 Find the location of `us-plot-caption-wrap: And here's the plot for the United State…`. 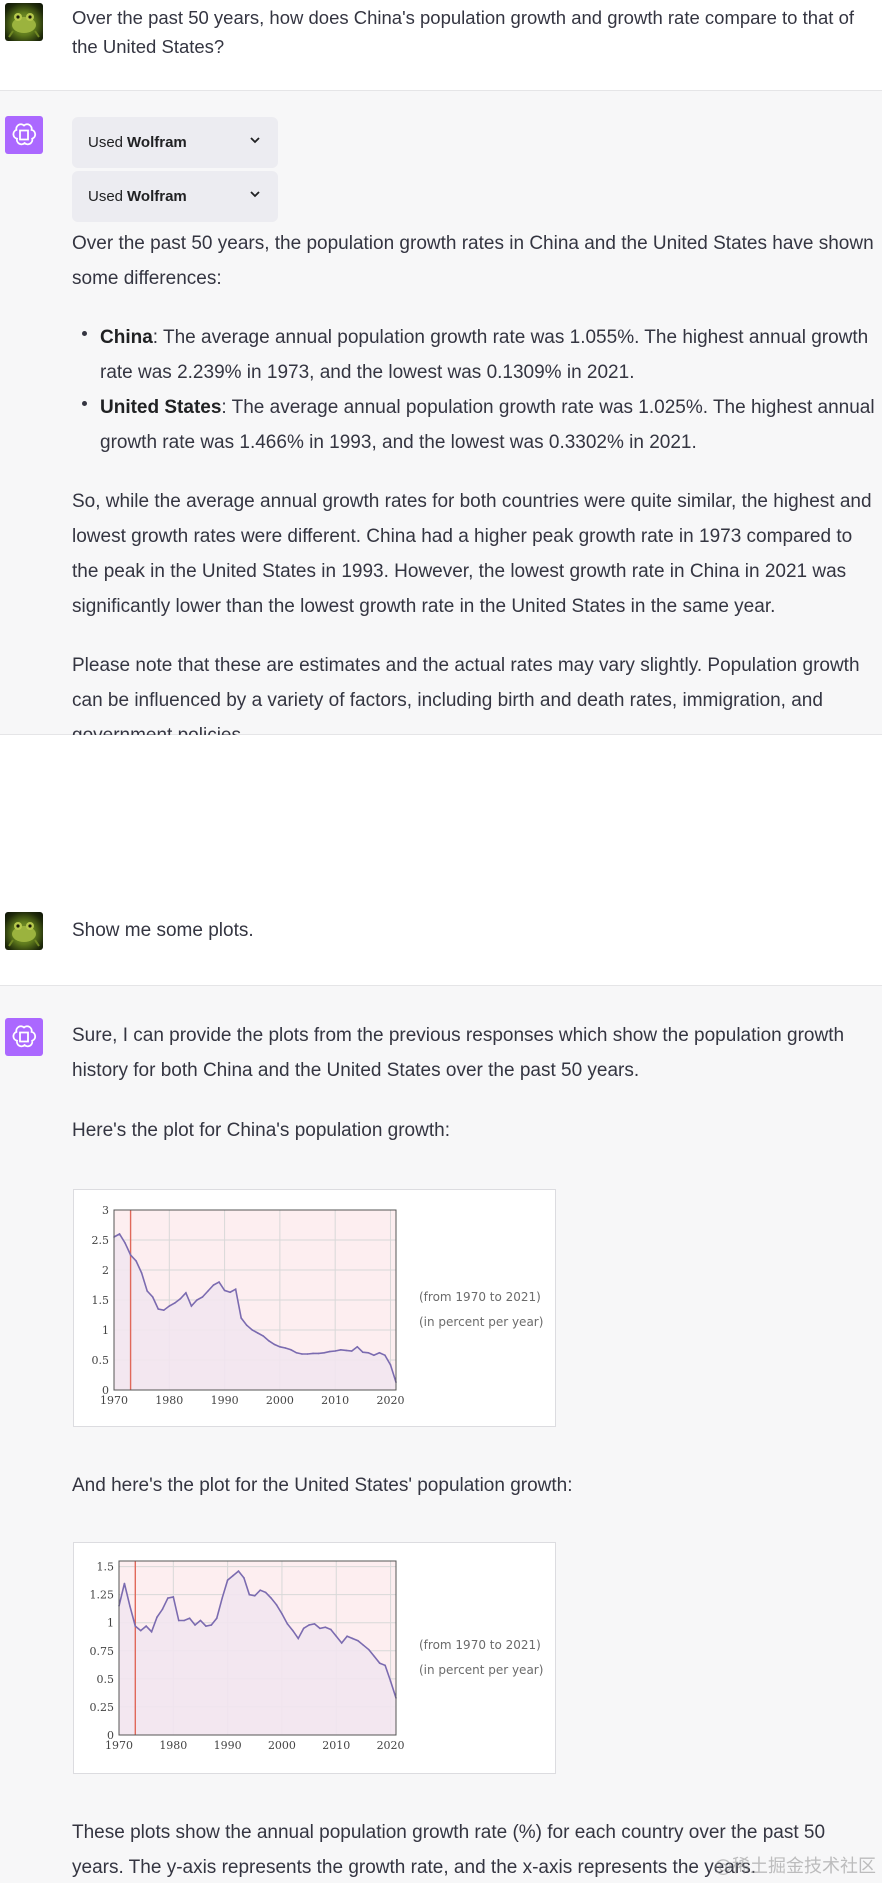

us-plot-caption-wrap: And here's the plot for the United State… is located at coordinates (477, 1485).